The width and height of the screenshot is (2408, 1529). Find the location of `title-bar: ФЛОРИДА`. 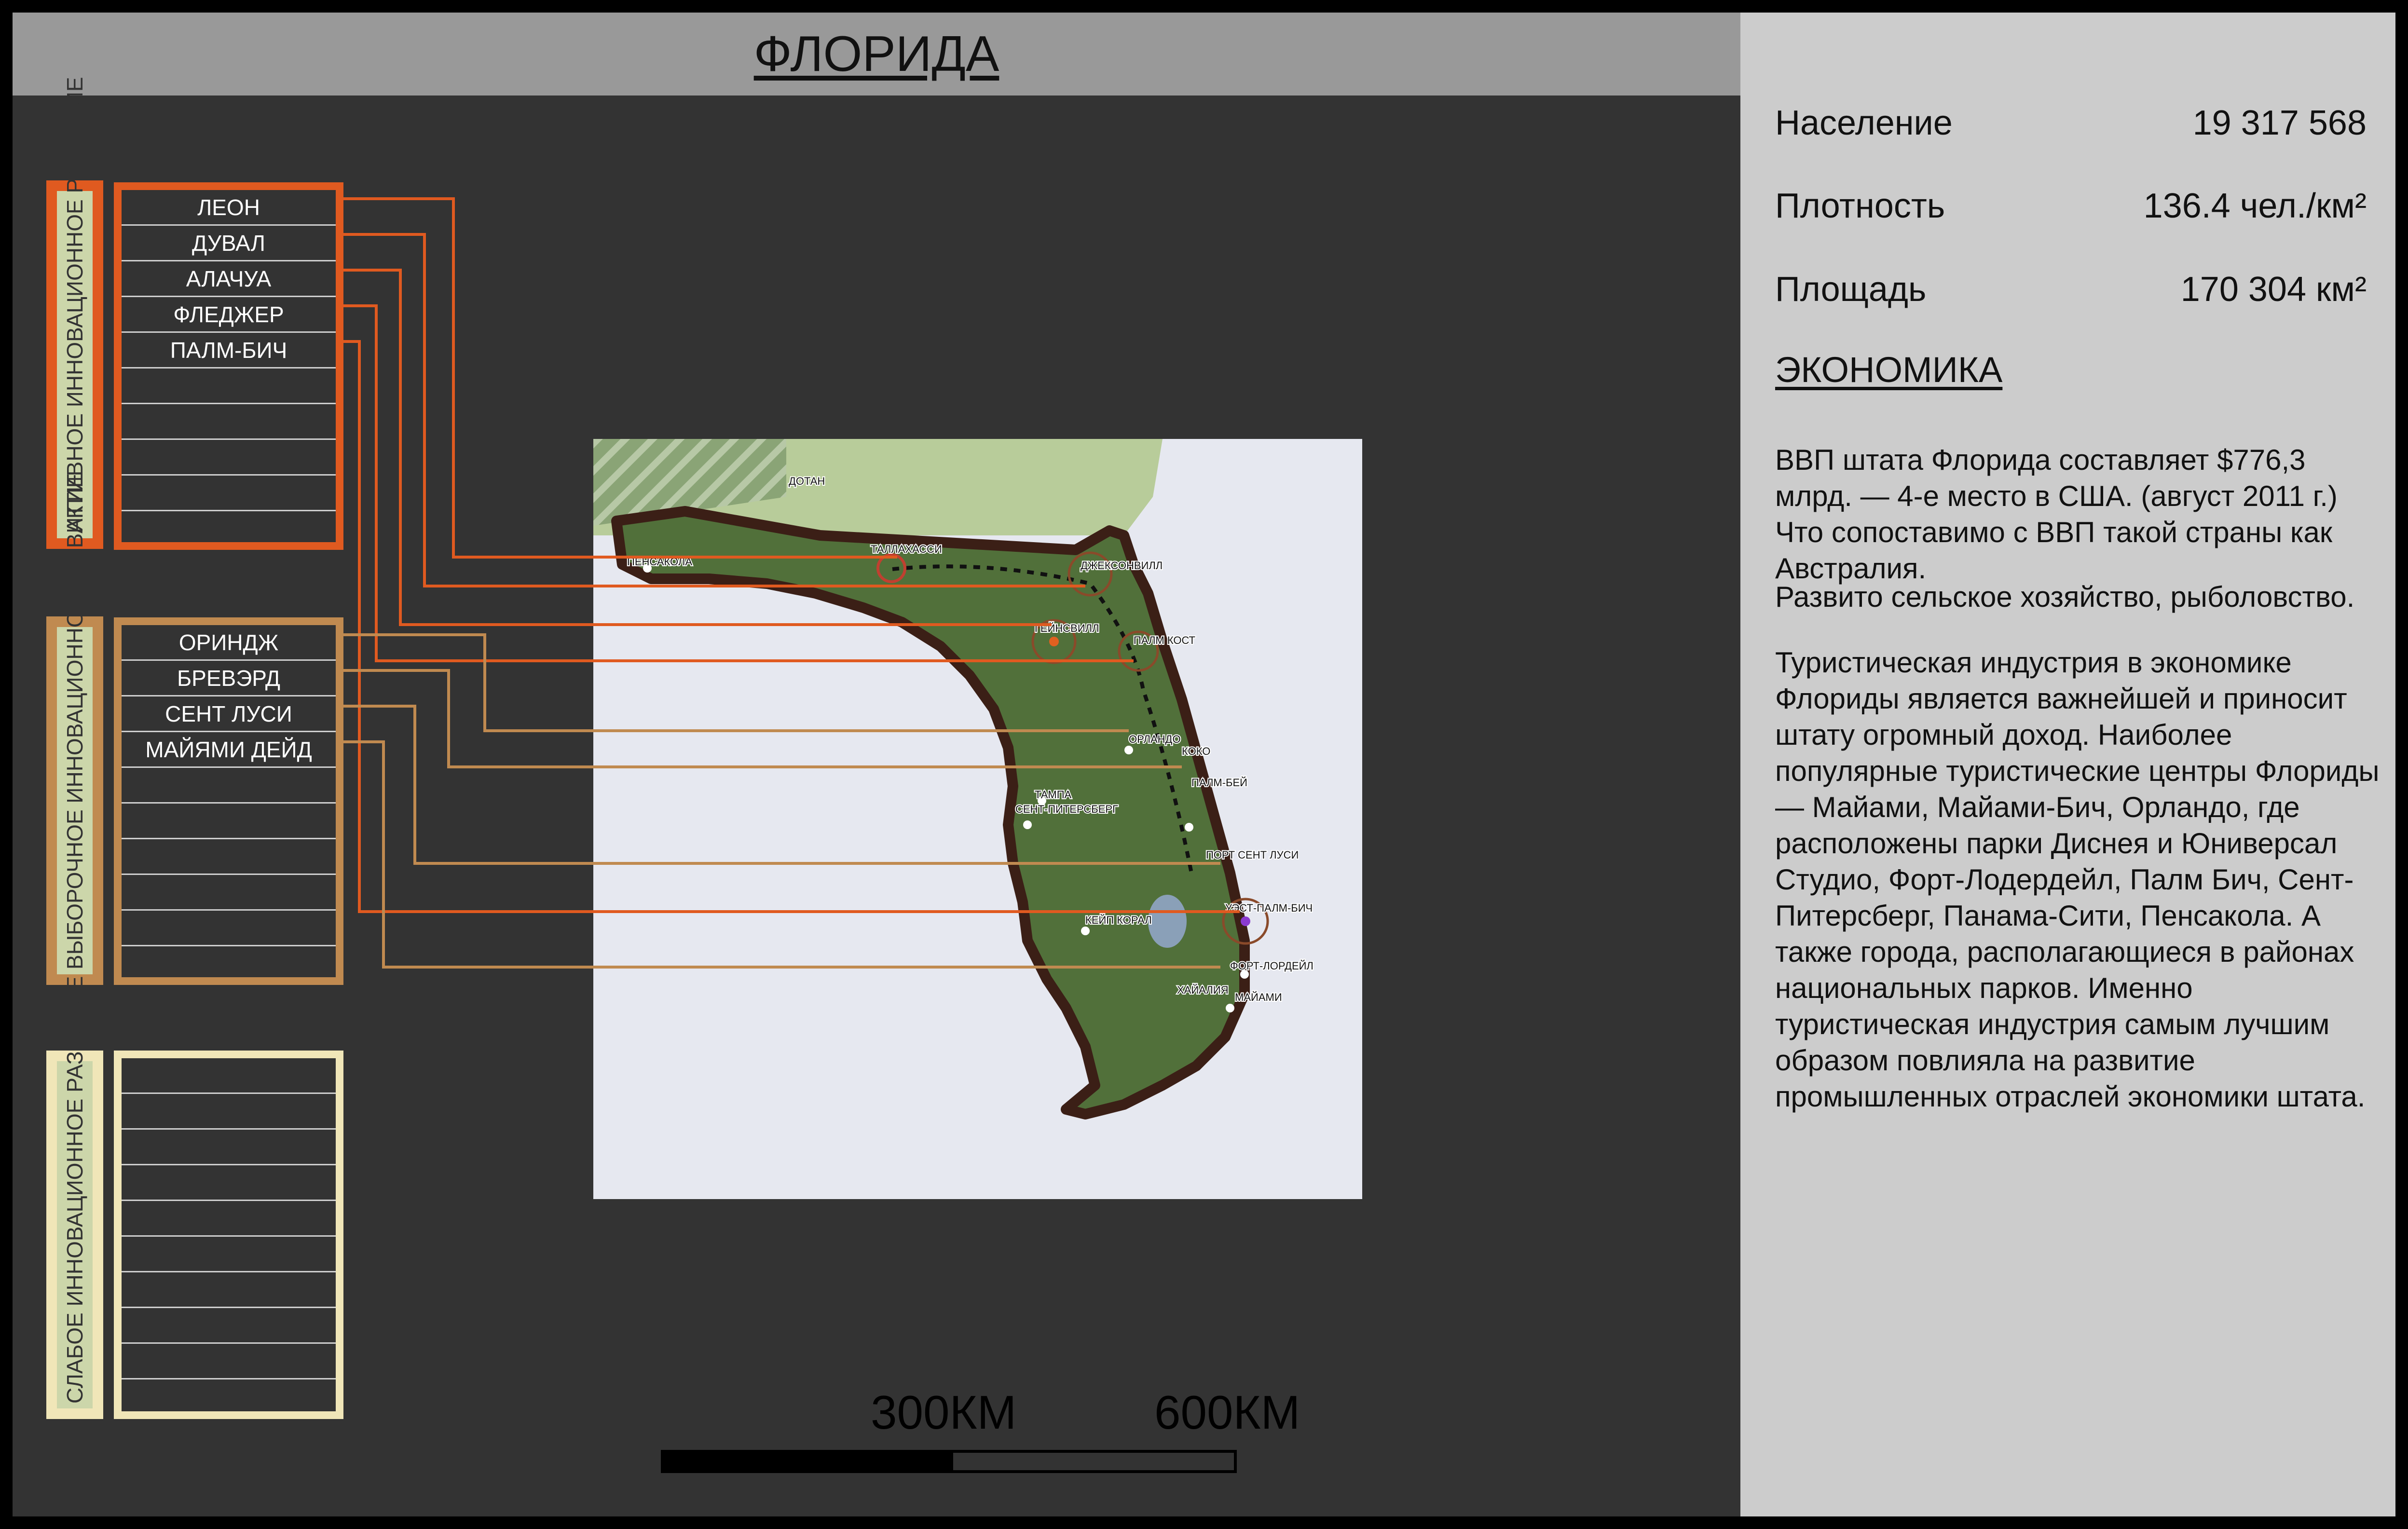

title-bar: ФЛОРИДА is located at coordinates (876, 54).